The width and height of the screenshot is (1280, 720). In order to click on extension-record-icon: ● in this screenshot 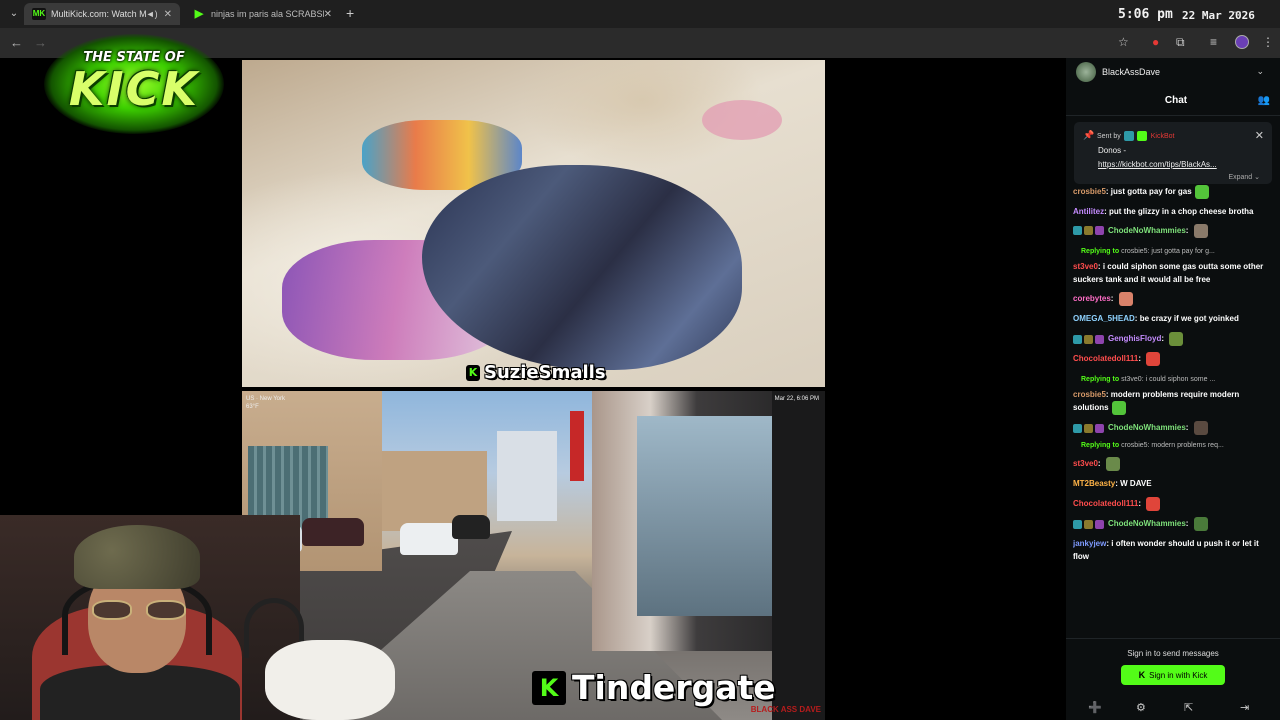, I will do `click(1155, 42)`.